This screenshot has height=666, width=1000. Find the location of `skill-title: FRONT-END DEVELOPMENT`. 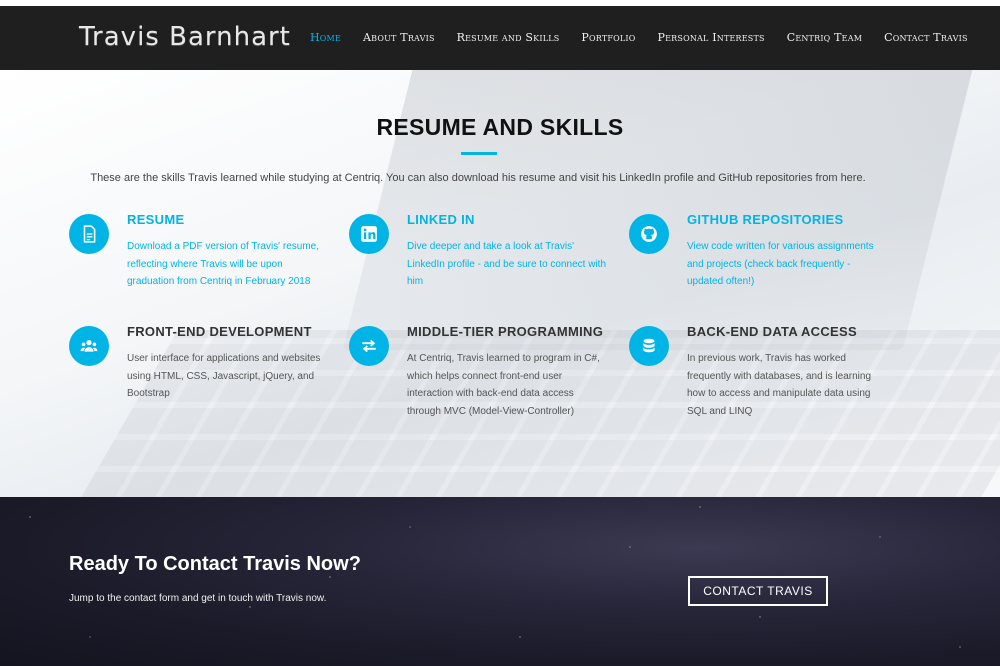

skill-title: FRONT-END DEVELOPMENT is located at coordinates (219, 331).